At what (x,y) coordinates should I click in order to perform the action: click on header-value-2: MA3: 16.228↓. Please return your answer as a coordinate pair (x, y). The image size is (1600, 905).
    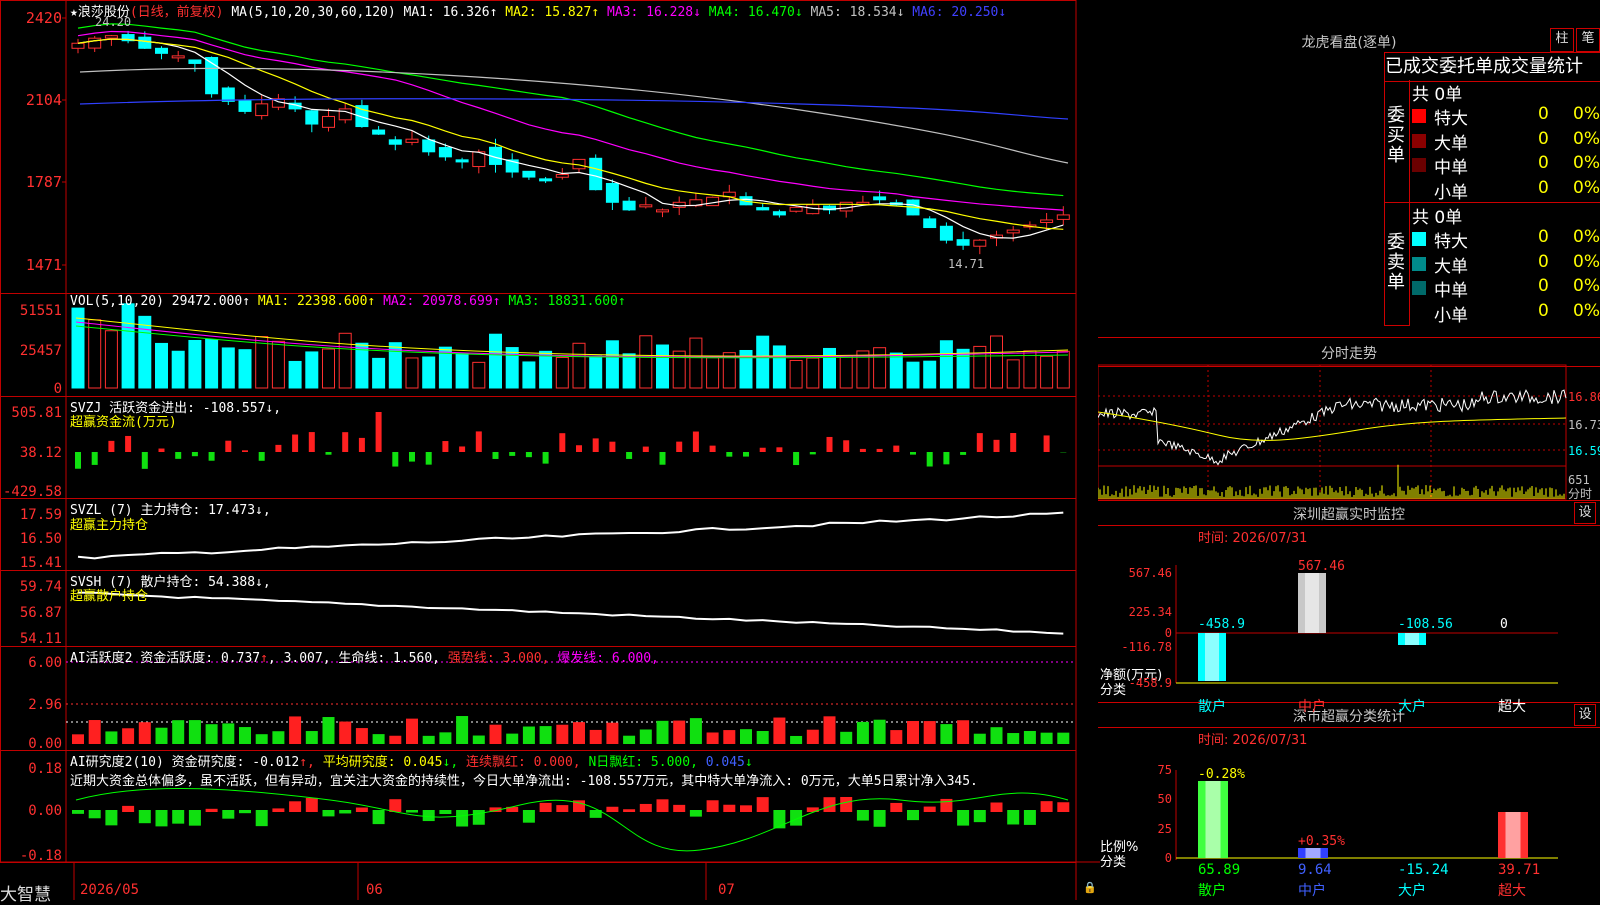
    Looking at the image, I should click on (658, 12).